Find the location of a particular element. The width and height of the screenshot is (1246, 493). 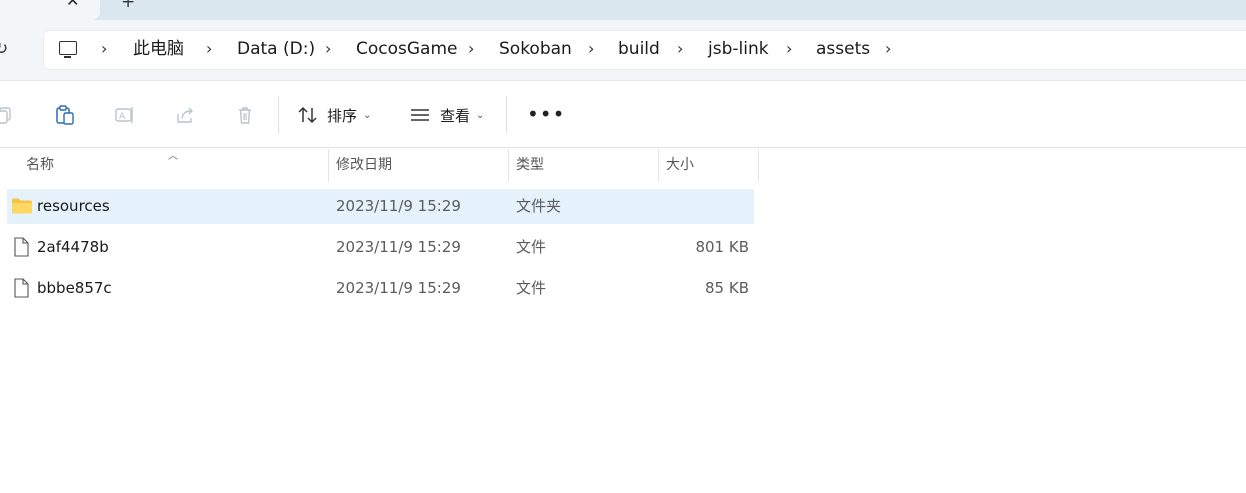

paste-icon is located at coordinates (65, 115).